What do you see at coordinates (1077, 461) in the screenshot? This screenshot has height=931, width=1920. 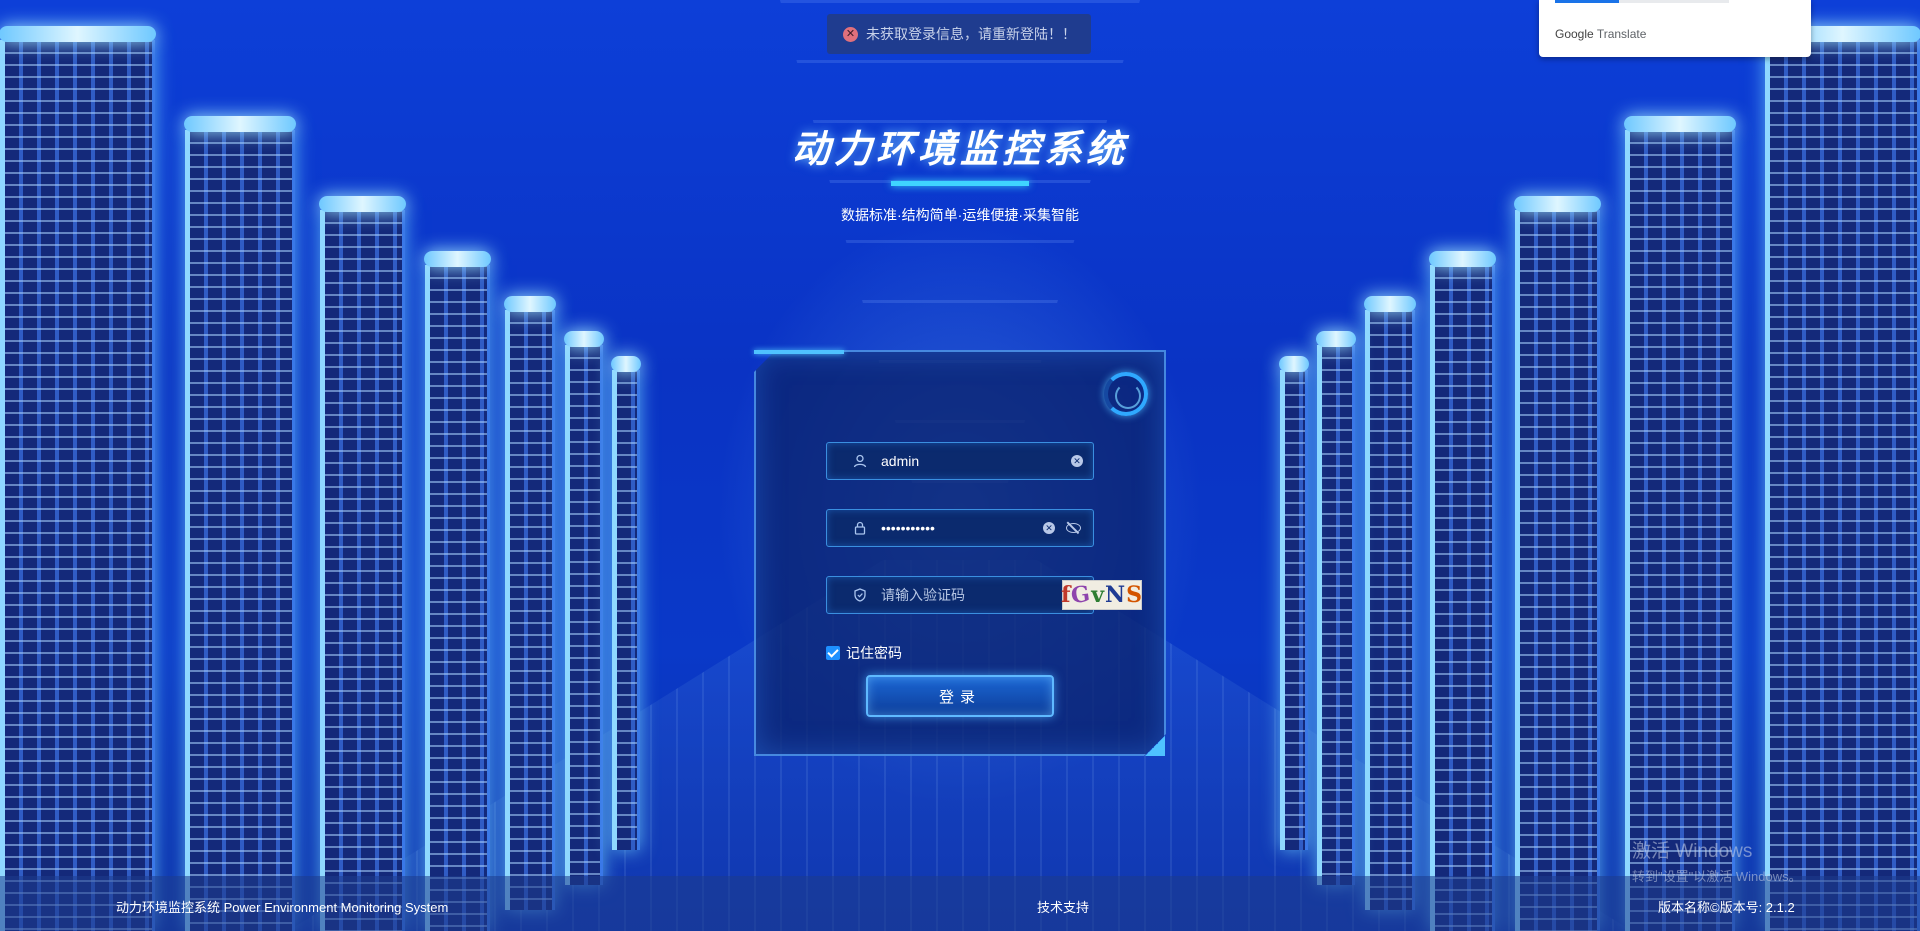 I see `clear-username-icon: ✕` at bounding box center [1077, 461].